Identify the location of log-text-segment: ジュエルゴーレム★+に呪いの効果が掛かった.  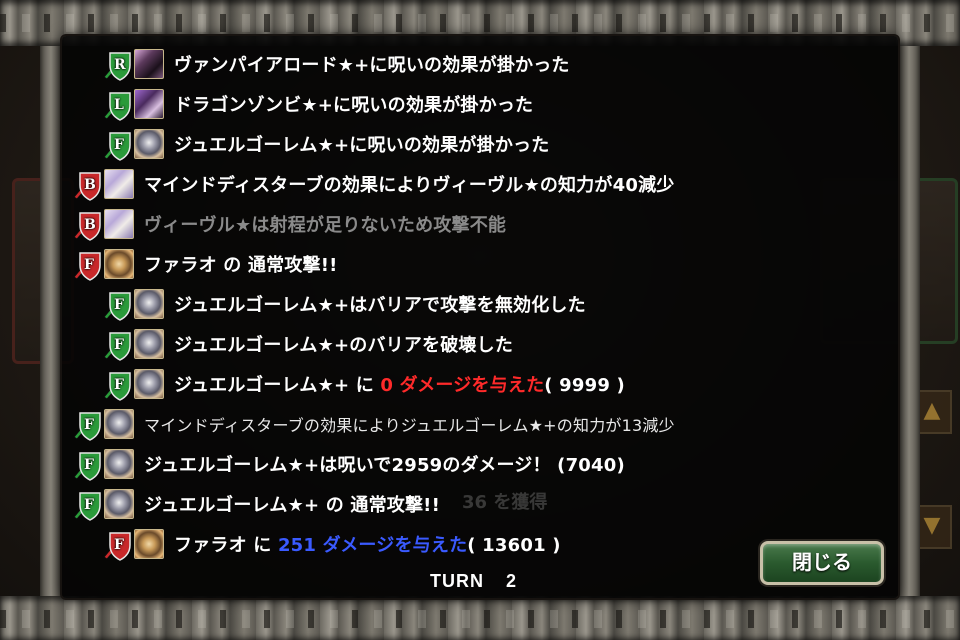
(362, 145).